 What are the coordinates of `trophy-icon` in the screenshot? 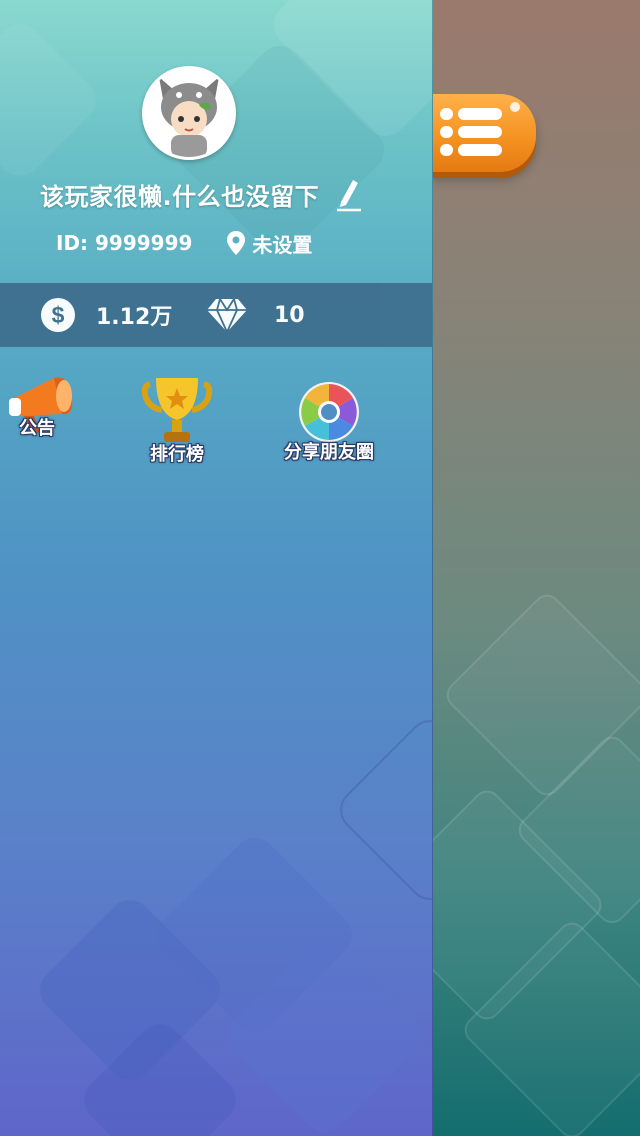 It's located at (177, 410).